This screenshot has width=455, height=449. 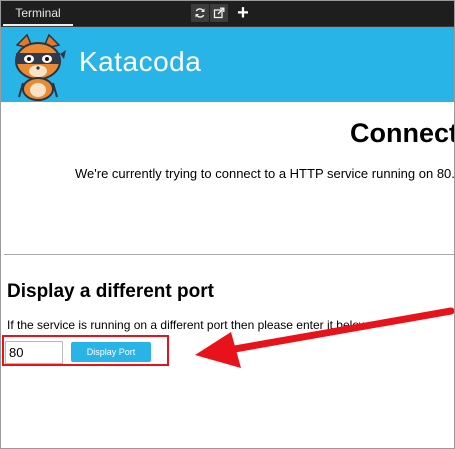 I want to click on section-title: Display a different port, so click(x=110, y=291).